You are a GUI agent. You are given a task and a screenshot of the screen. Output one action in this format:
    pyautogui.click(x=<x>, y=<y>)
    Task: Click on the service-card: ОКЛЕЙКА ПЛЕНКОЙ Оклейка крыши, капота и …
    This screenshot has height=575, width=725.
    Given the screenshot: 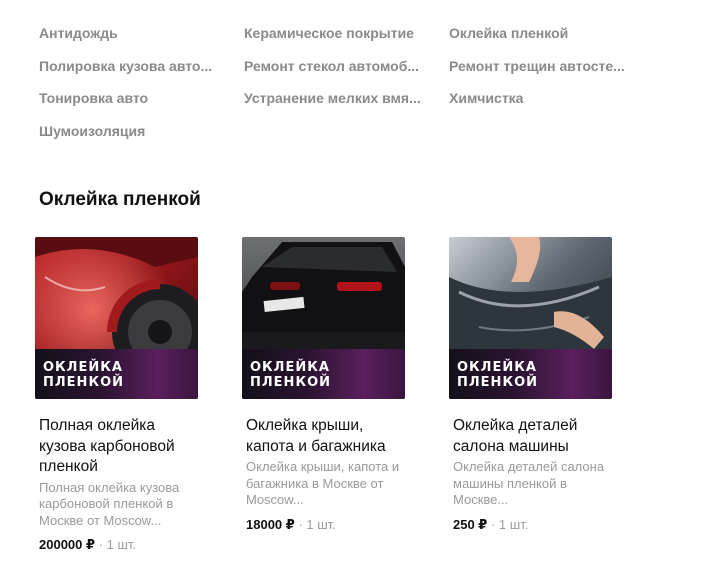 What is the action you would take?
    pyautogui.click(x=323, y=395)
    